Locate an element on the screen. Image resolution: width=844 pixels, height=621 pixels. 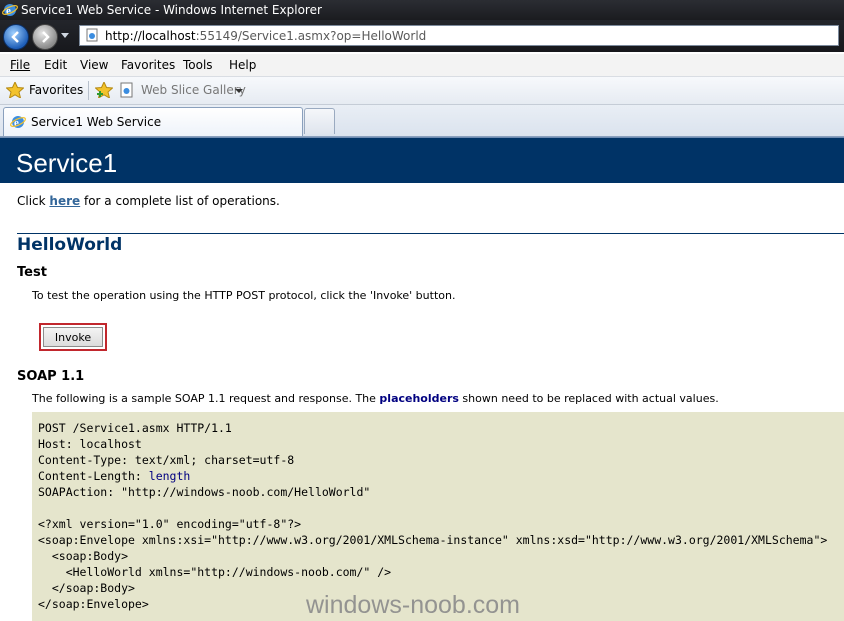
operation-title: HelloWorld is located at coordinates (70, 245).